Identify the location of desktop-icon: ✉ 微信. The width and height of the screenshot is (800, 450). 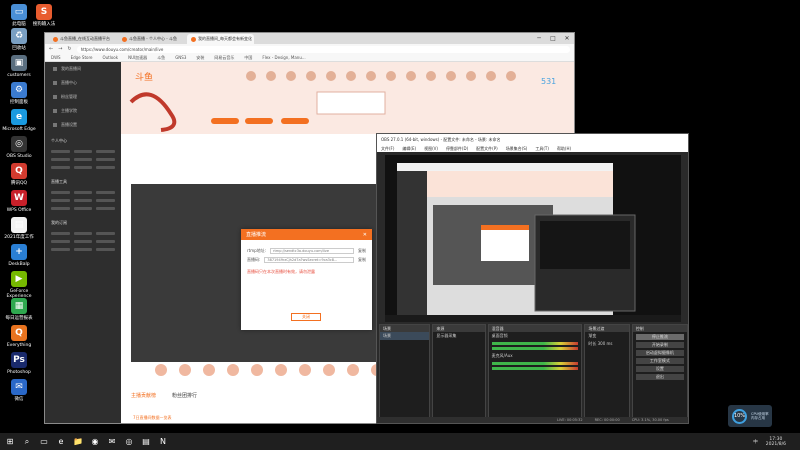
(19, 390).